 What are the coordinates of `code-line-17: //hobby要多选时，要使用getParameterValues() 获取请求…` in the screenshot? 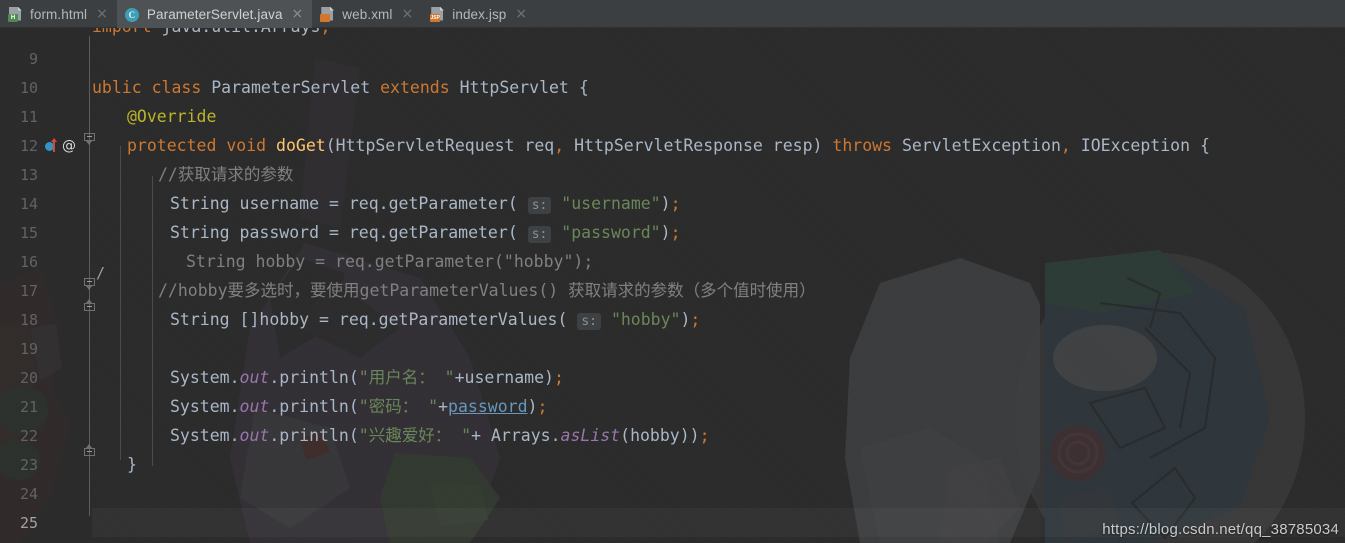 It's located at (487, 290).